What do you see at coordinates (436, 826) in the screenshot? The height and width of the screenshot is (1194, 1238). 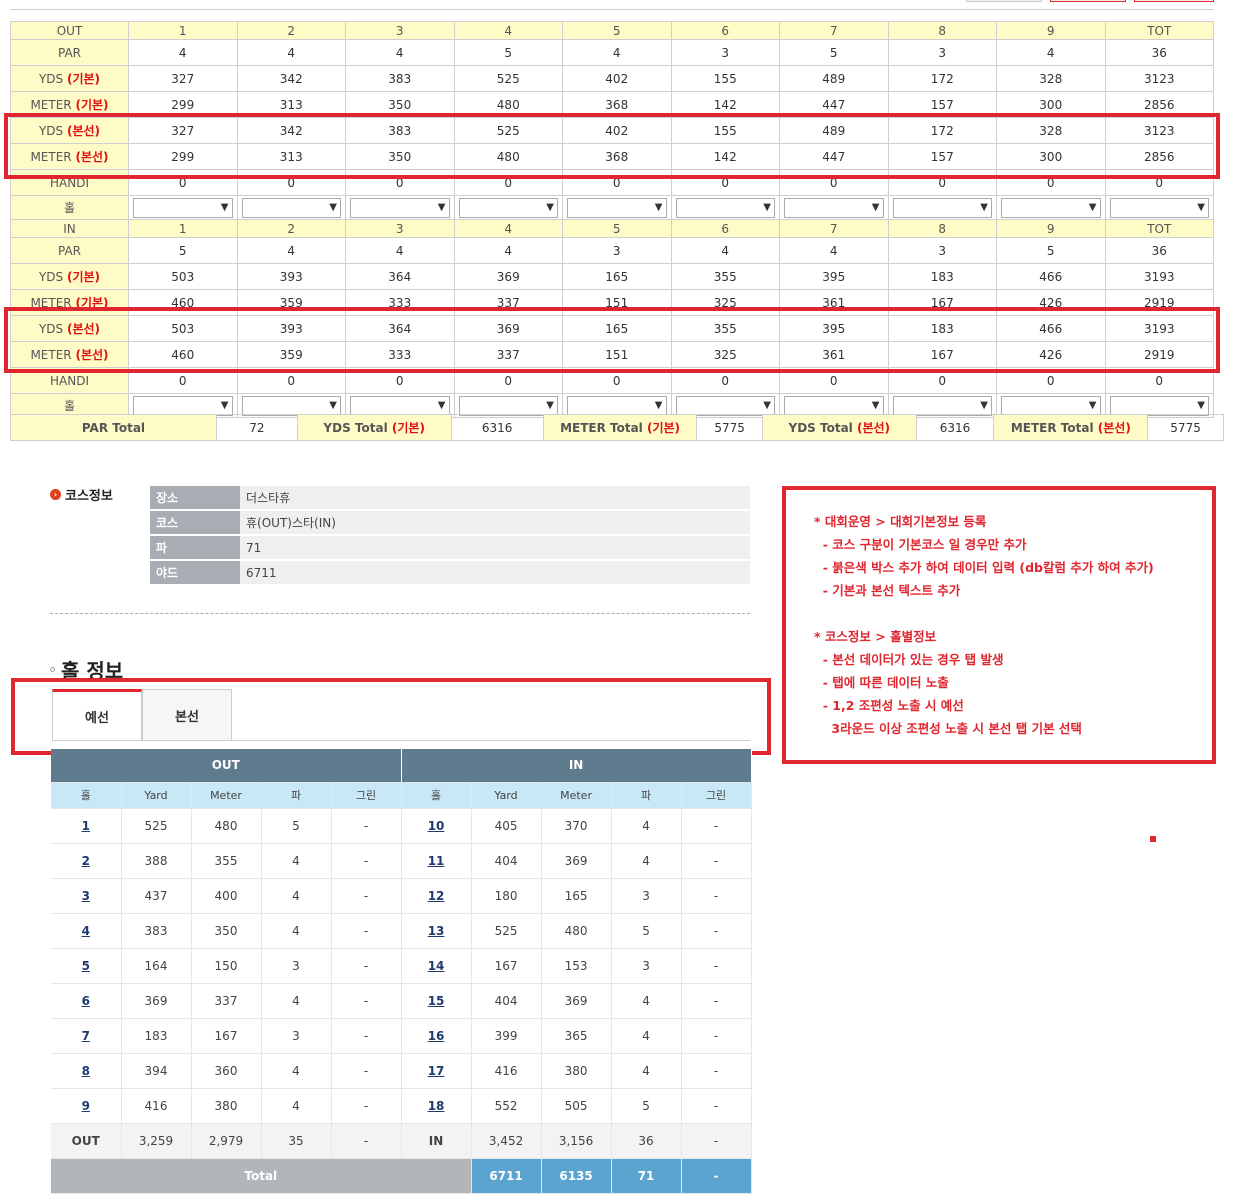 I see `hole-link: 10` at bounding box center [436, 826].